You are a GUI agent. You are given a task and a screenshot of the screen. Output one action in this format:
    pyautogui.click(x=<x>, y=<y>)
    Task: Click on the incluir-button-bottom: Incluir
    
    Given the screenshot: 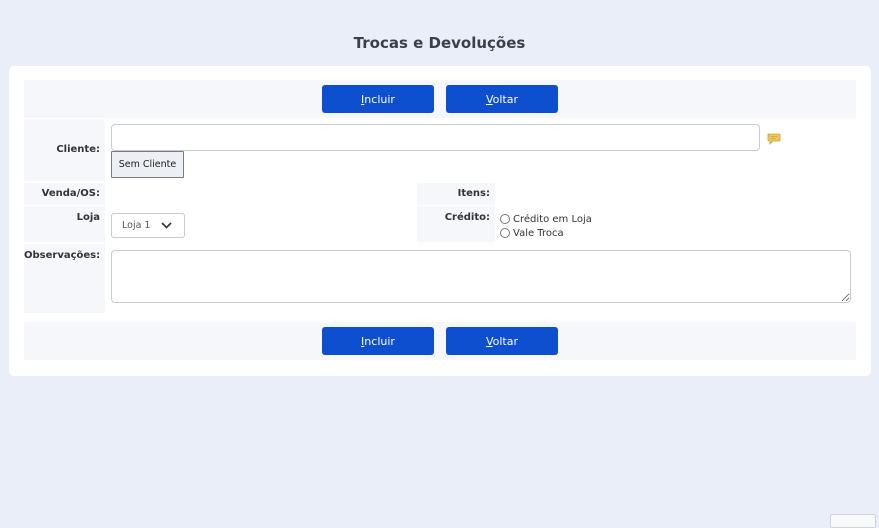 What is the action you would take?
    pyautogui.click(x=378, y=341)
    